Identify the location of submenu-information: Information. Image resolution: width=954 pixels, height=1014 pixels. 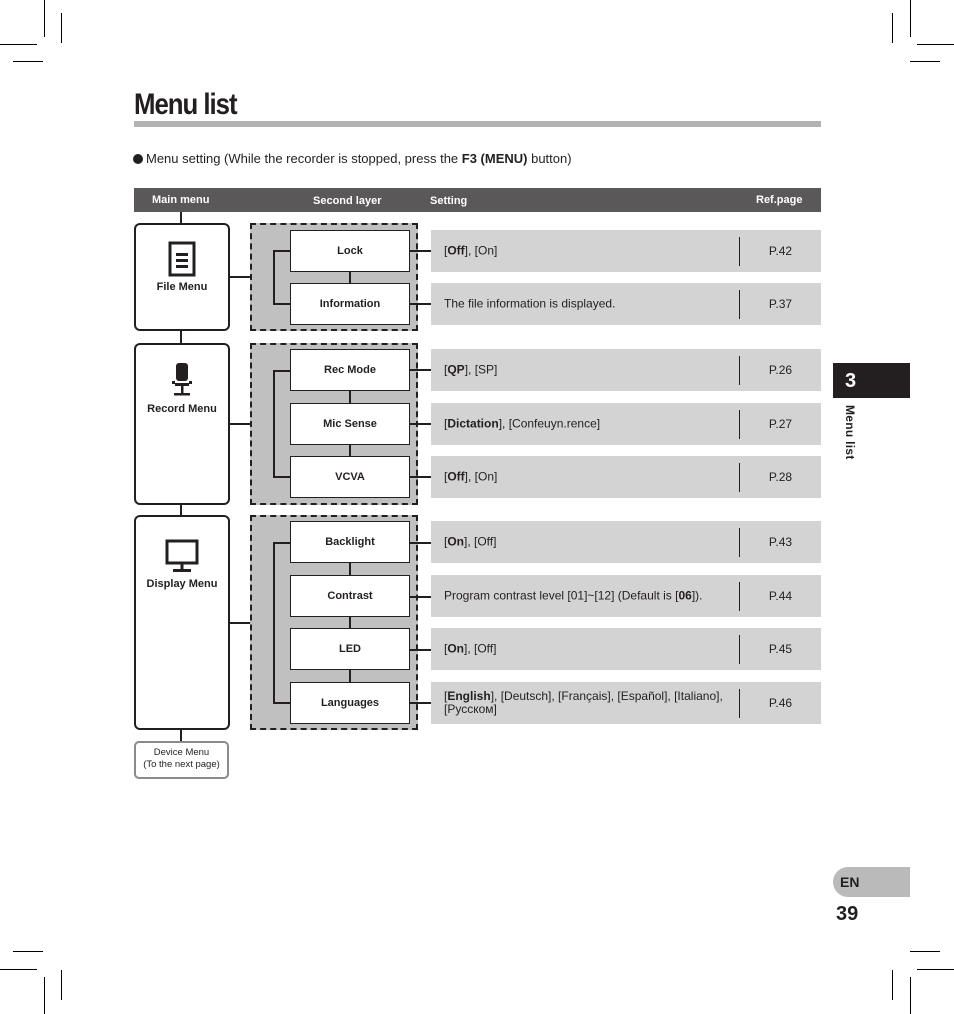
(350, 304).